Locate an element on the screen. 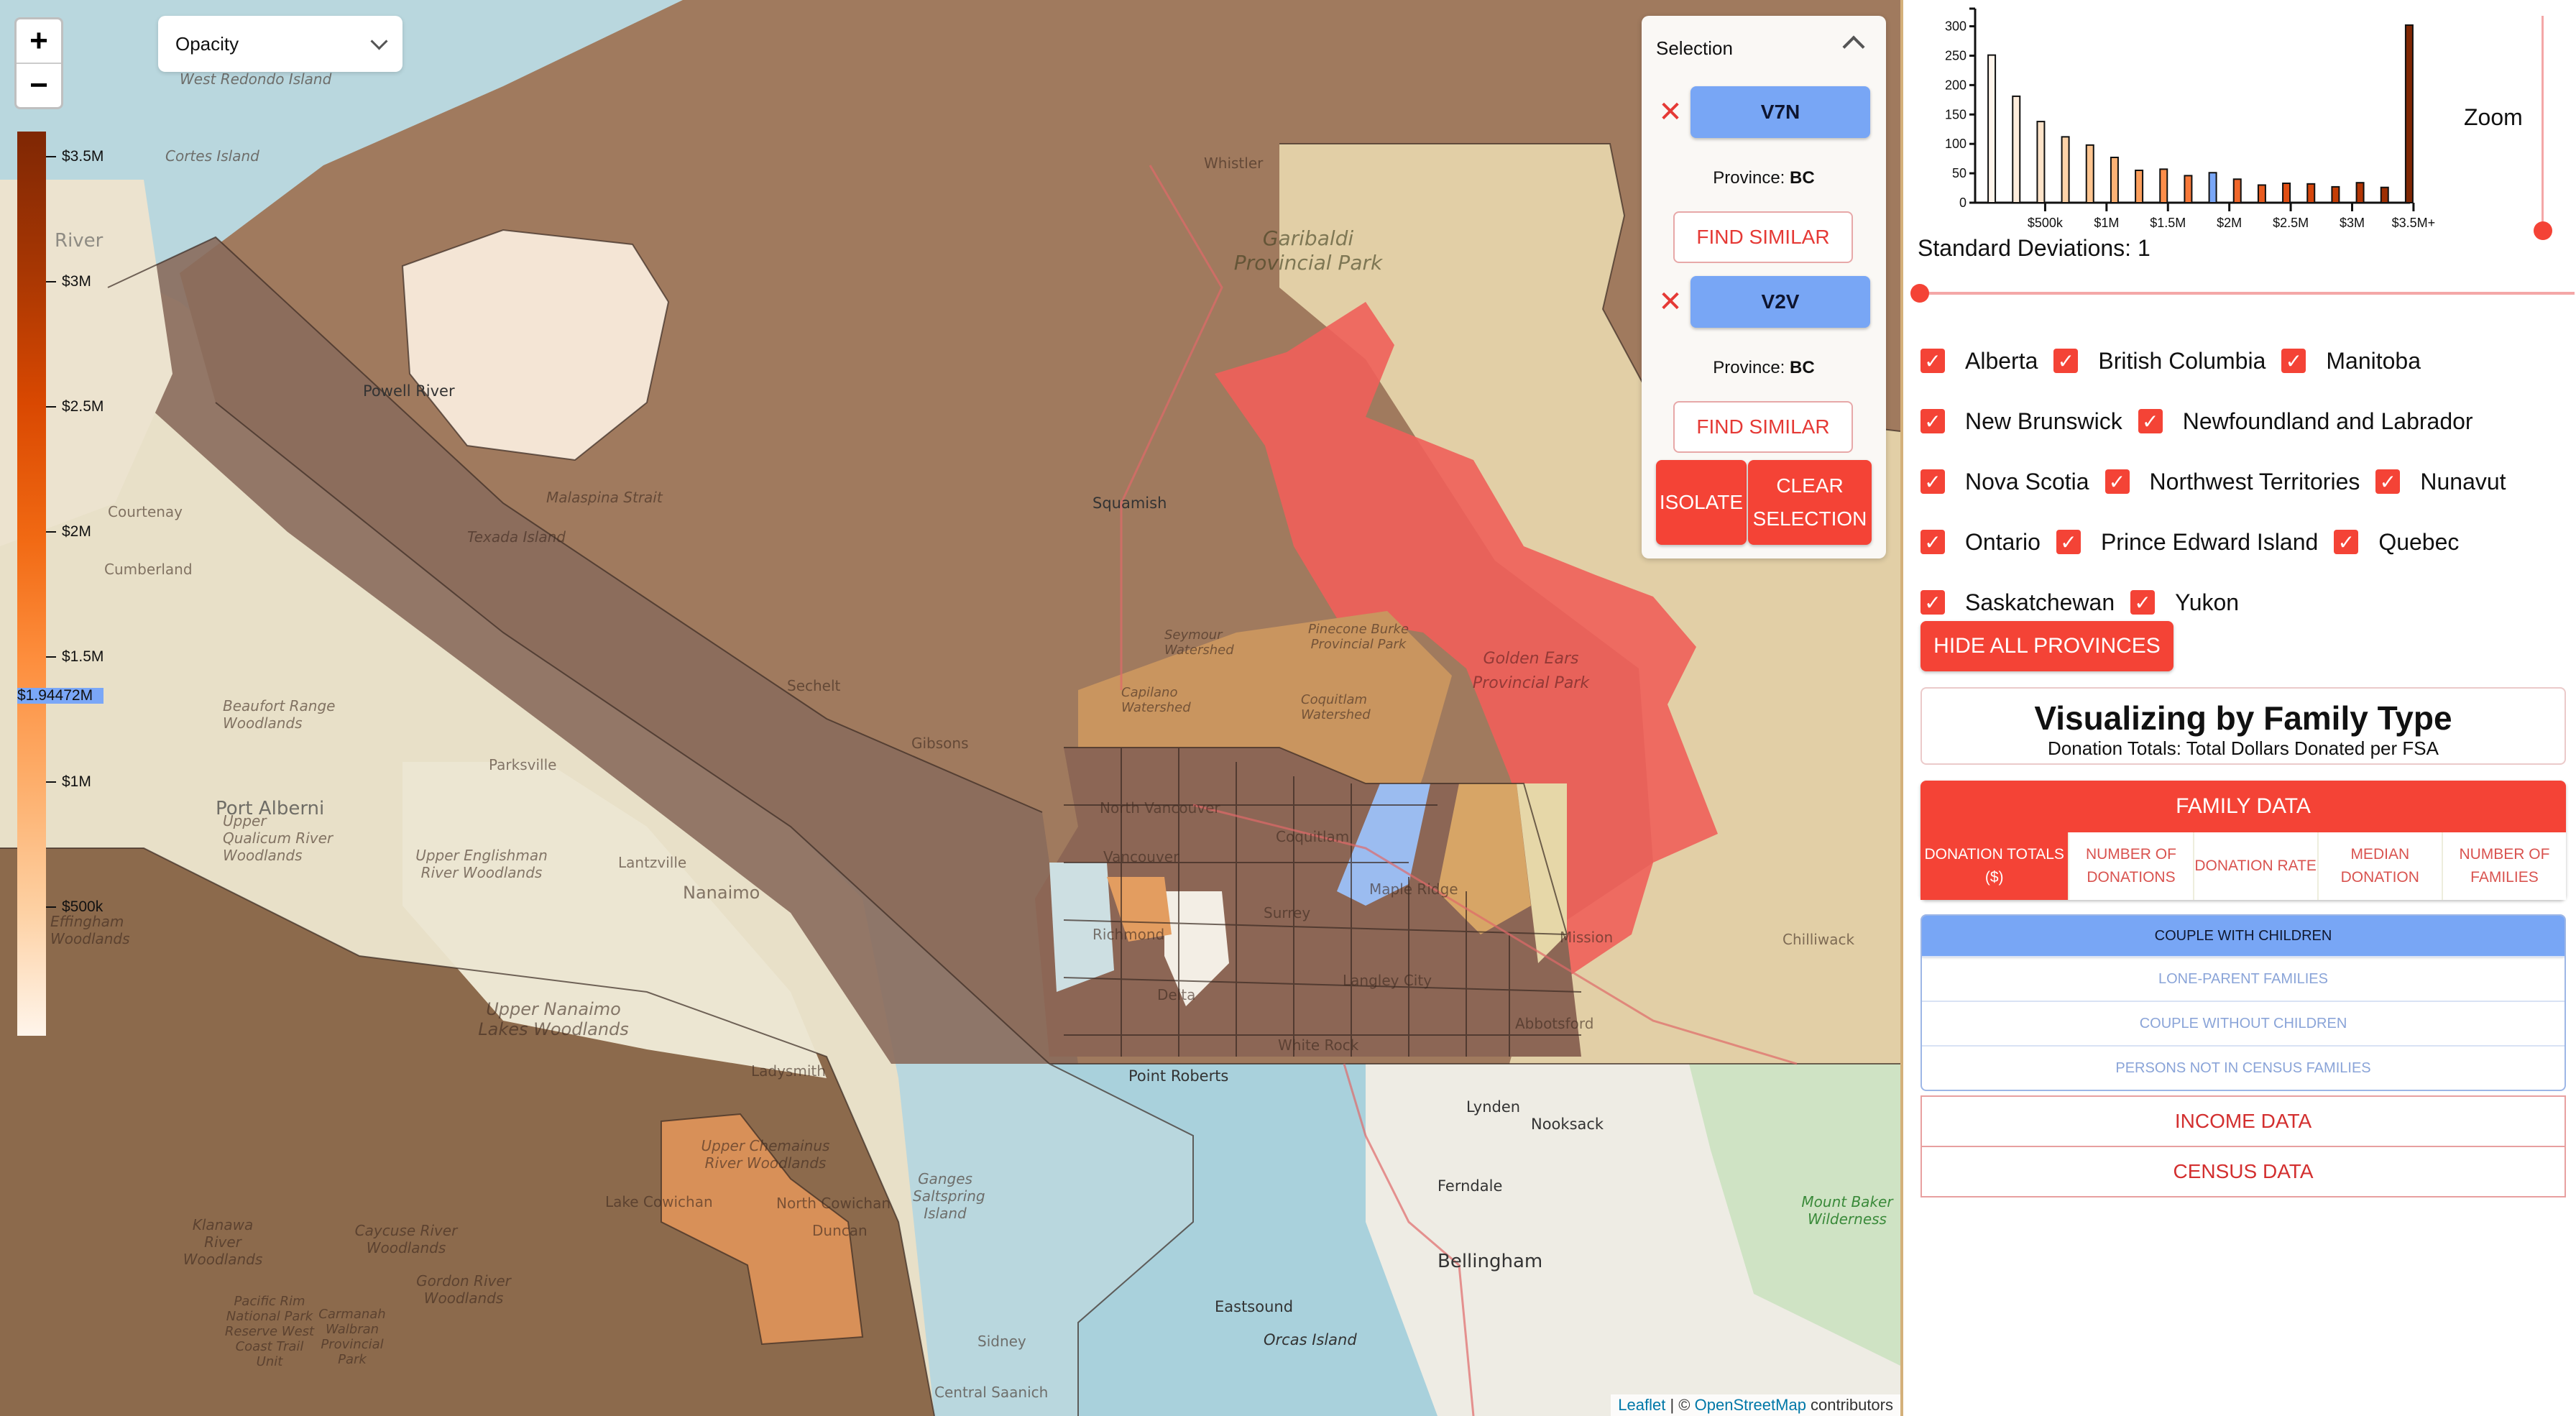  leaflet-link: Leaflet is located at coordinates (1641, 1405).